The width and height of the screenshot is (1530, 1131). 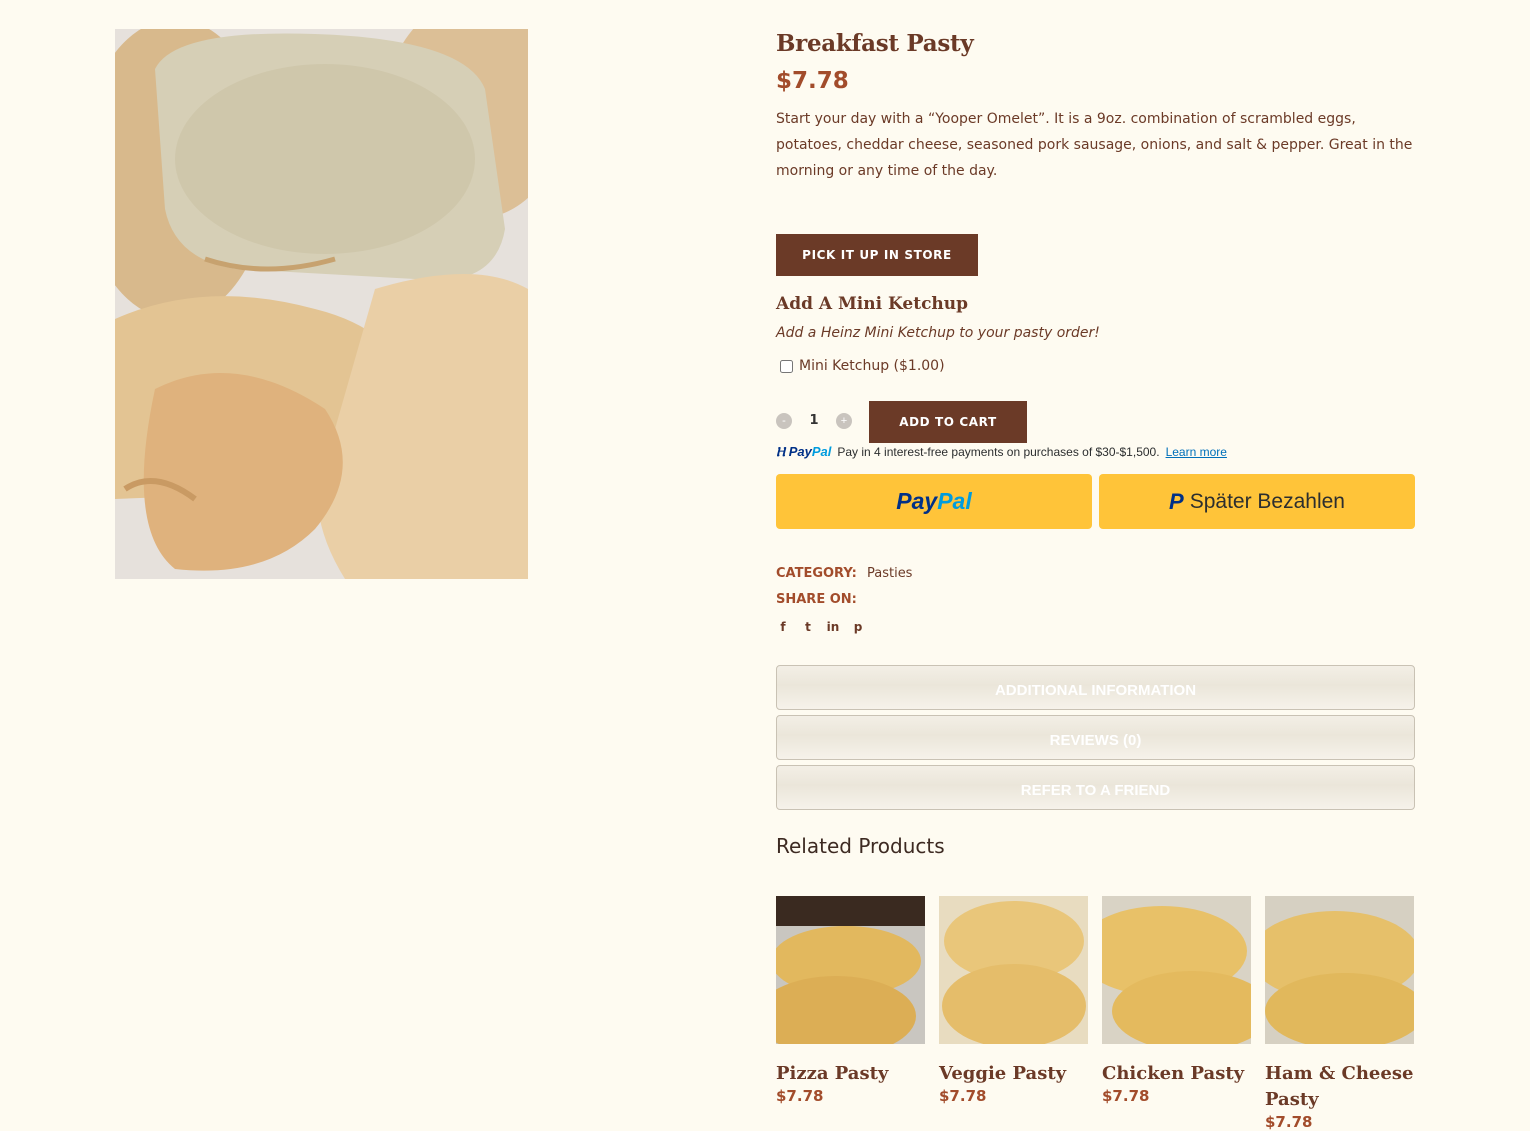 I want to click on add-to-cart-button: ADD TO CART, so click(x=948, y=422).